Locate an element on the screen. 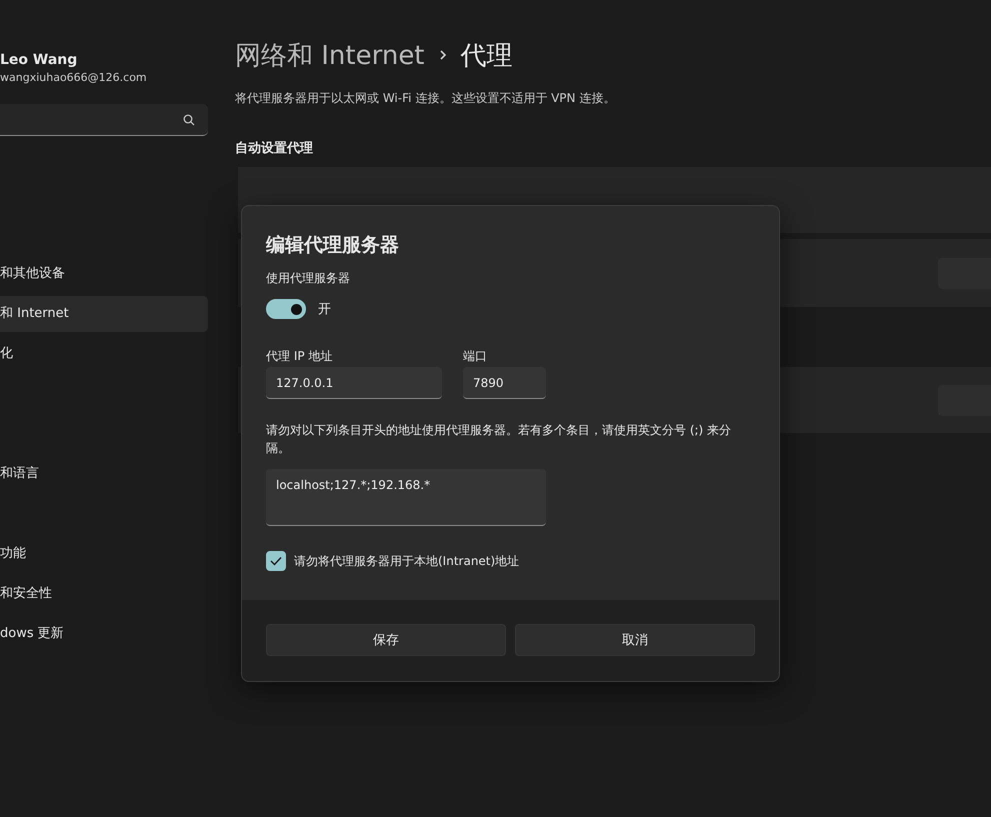  toggle-state: 开 is located at coordinates (324, 309).